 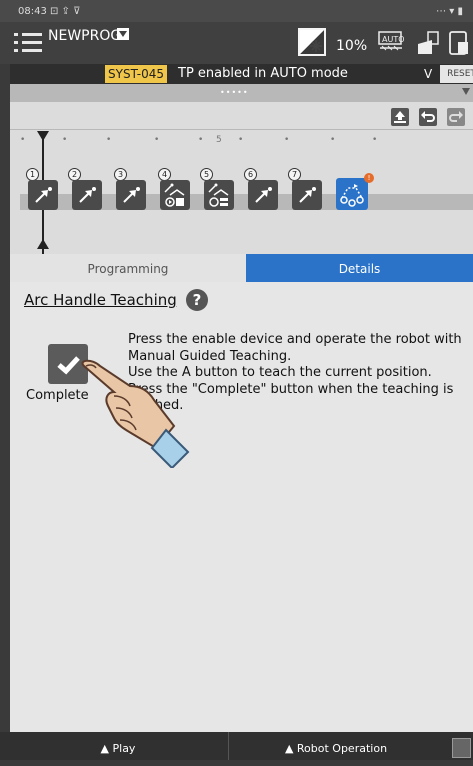 I want to click on help-button: ?, so click(x=197, y=300).